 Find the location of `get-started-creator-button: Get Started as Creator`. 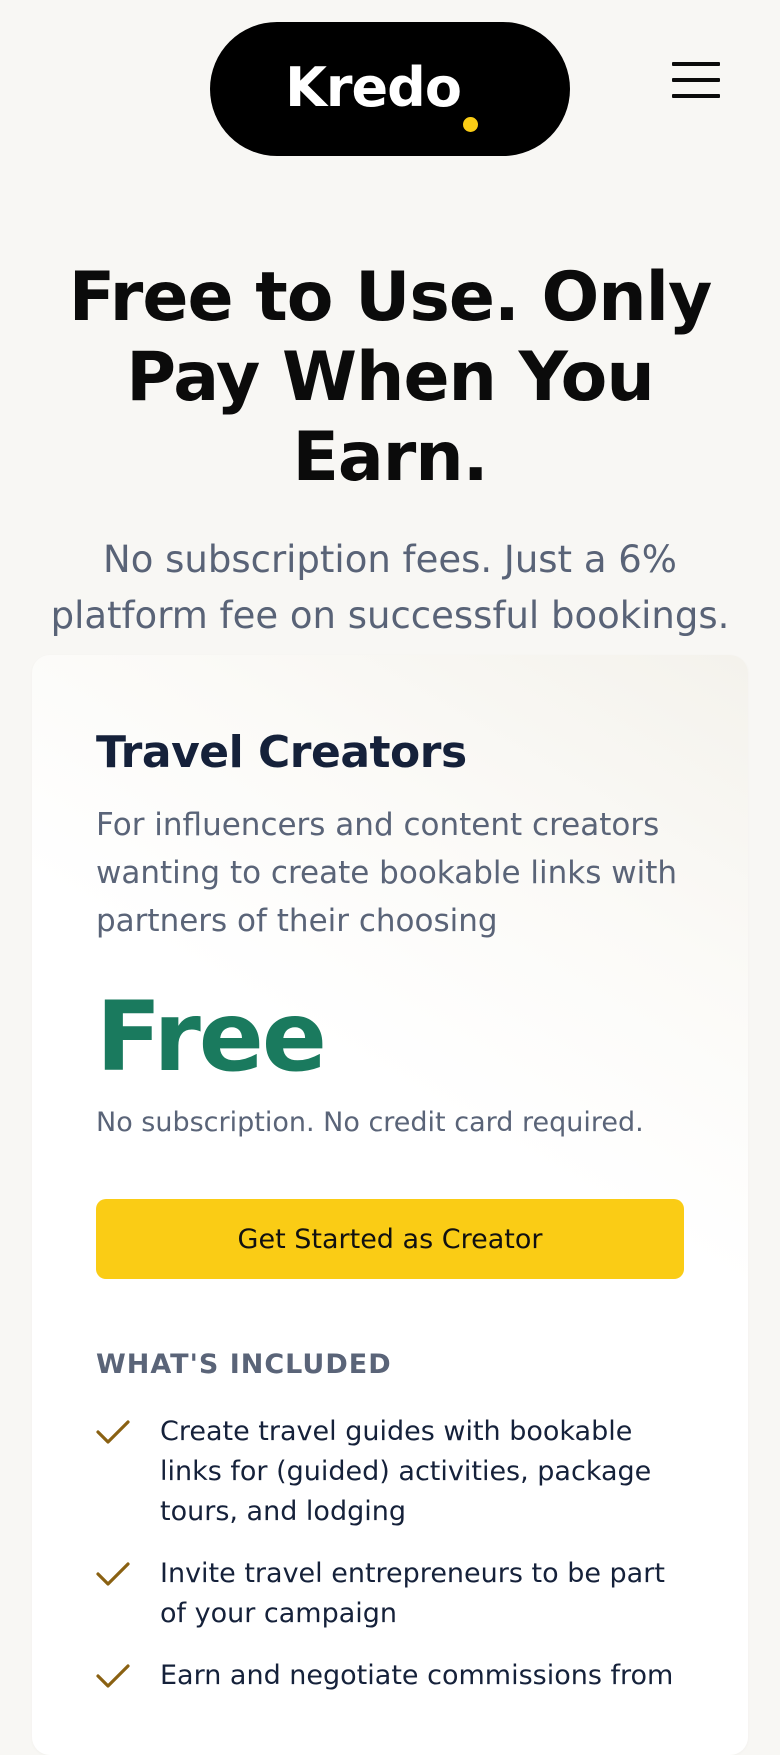

get-started-creator-button: Get Started as Creator is located at coordinates (390, 1239).